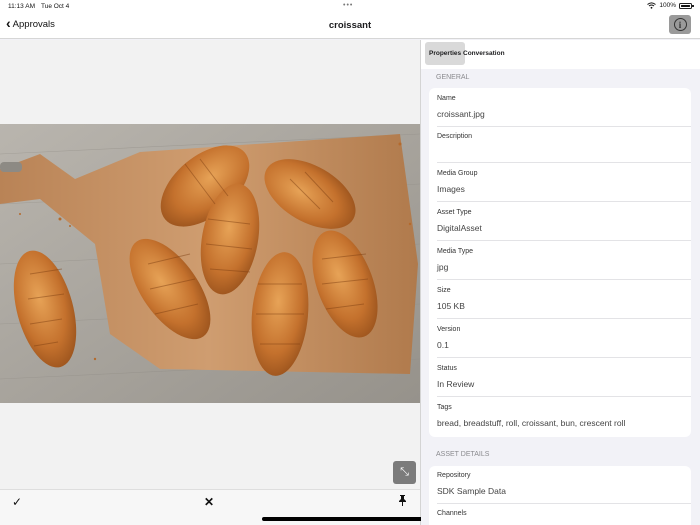  Describe the element at coordinates (455, 251) in the screenshot. I see `property-label: Media Type` at that location.